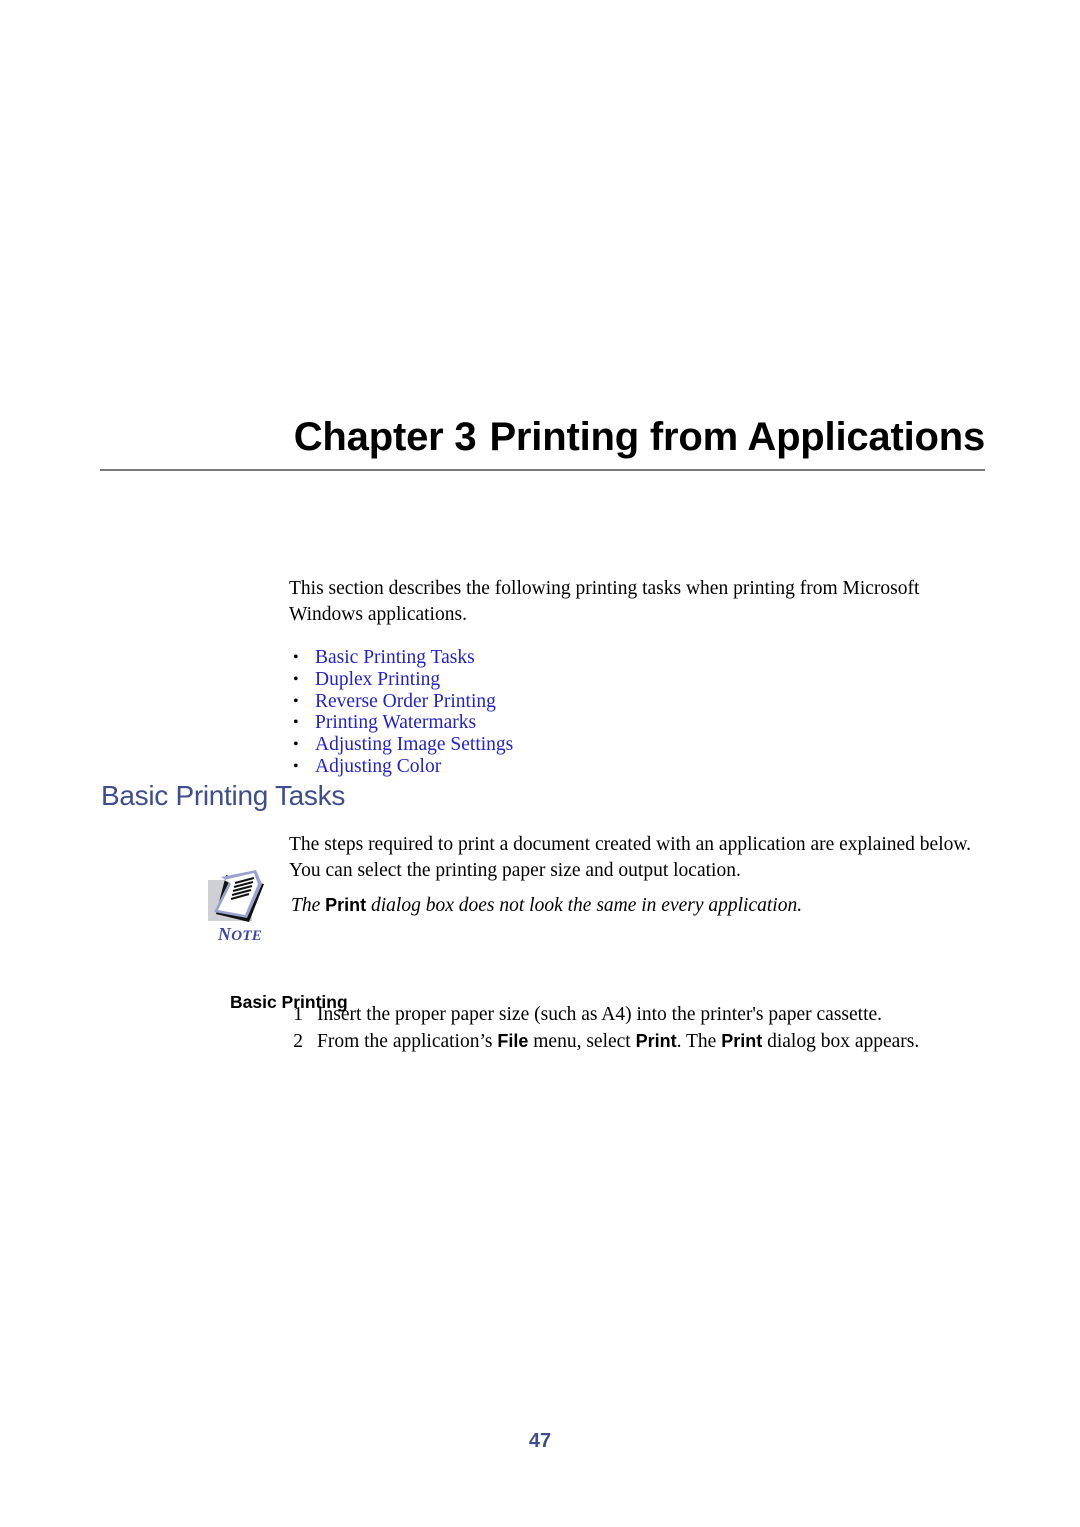  I want to click on list-item: • Reverse Order Printing, so click(639, 702).